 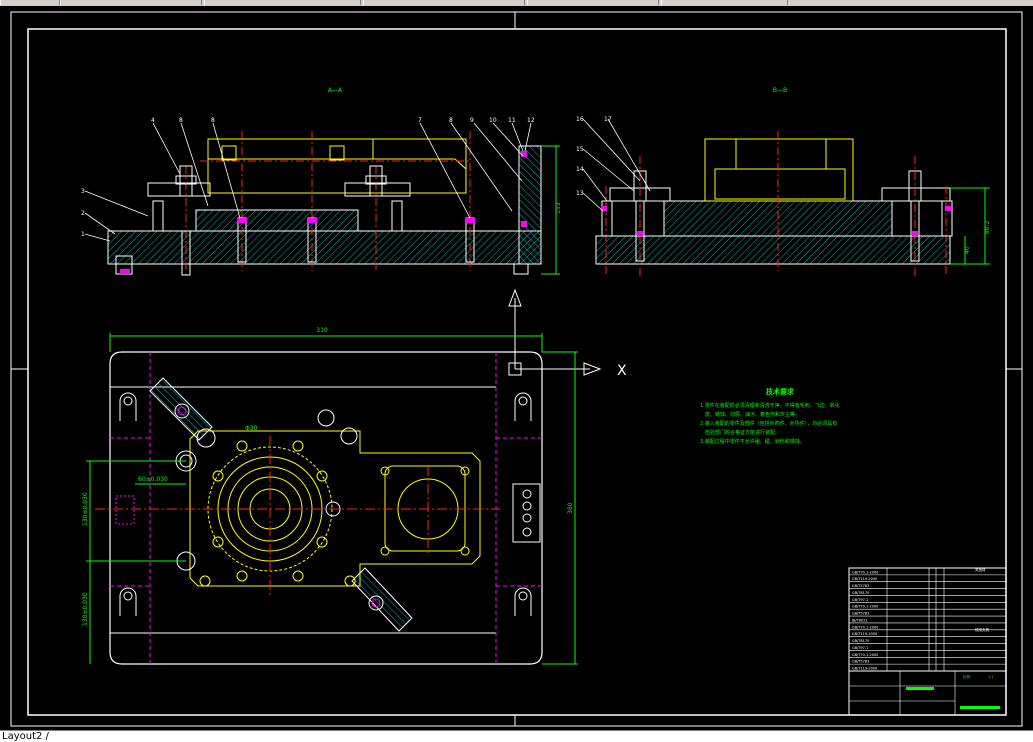 I want to click on balloon: 11, so click(x=512, y=120).